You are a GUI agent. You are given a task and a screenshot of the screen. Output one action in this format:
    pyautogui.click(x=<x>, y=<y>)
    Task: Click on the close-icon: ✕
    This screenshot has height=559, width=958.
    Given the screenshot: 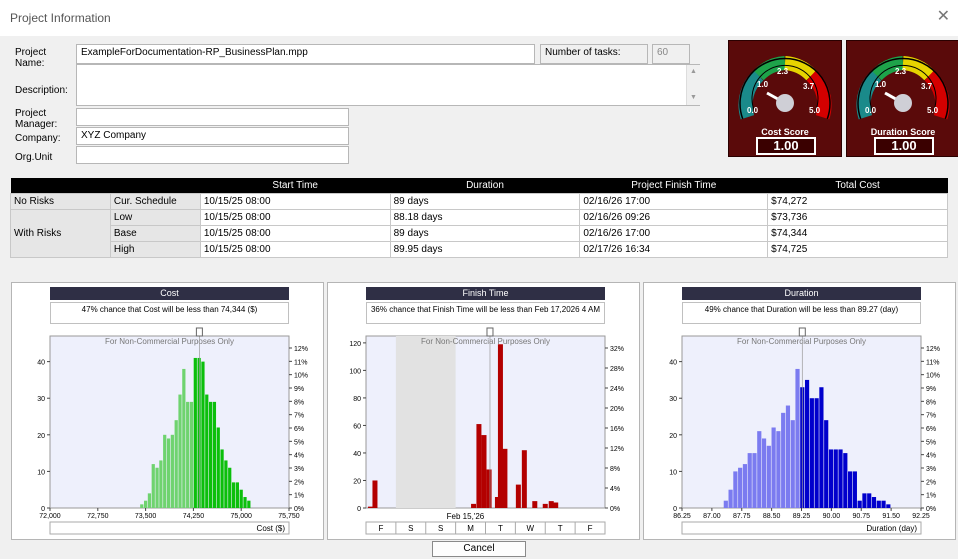 What is the action you would take?
    pyautogui.click(x=943, y=17)
    